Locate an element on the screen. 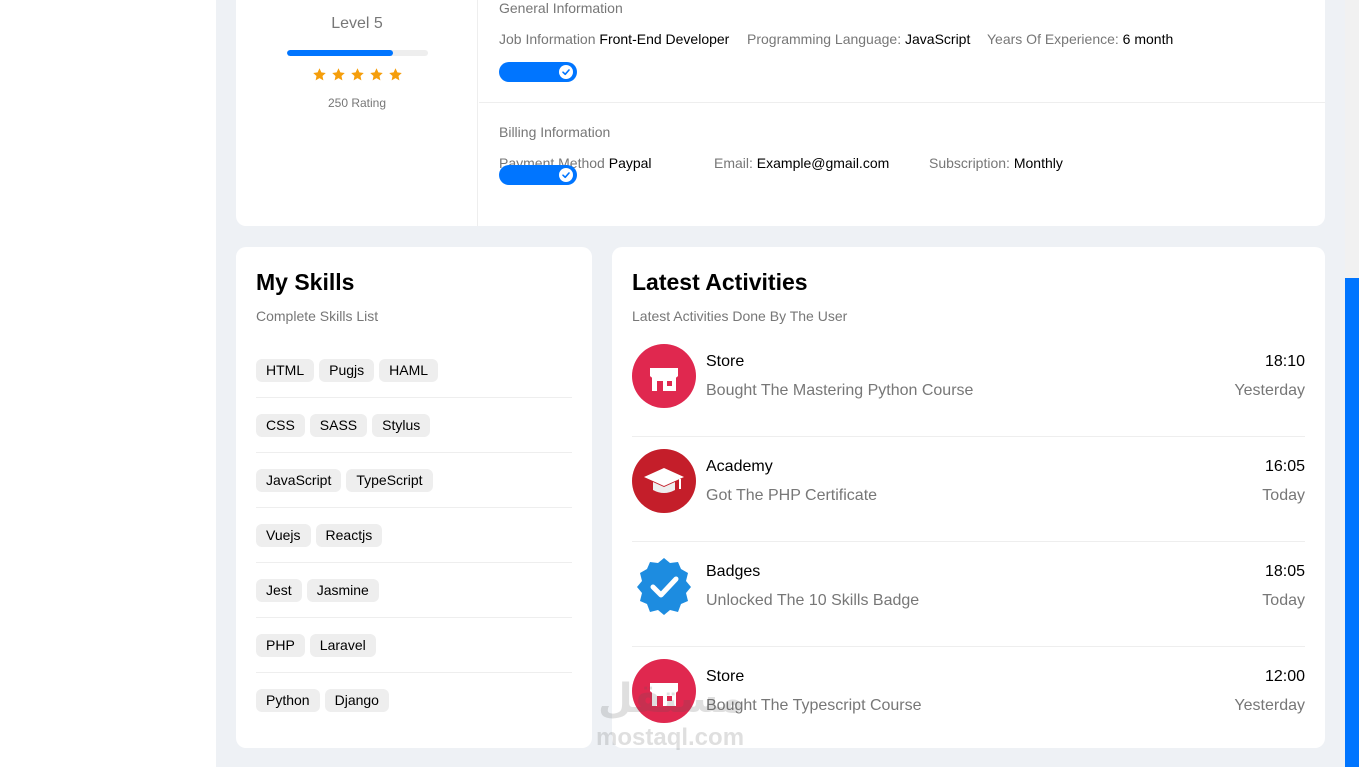 This screenshot has height=767, width=1359. scrollbar-track is located at coordinates (1352, 383).